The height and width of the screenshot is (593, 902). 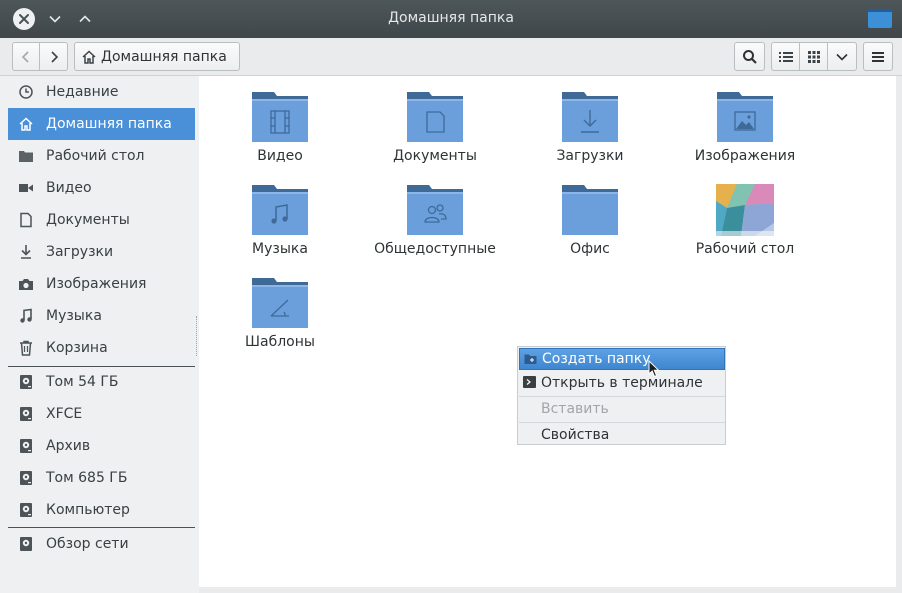 What do you see at coordinates (87, 544) in the screenshot?
I see `sidebar-item-label: Обзор сети` at bounding box center [87, 544].